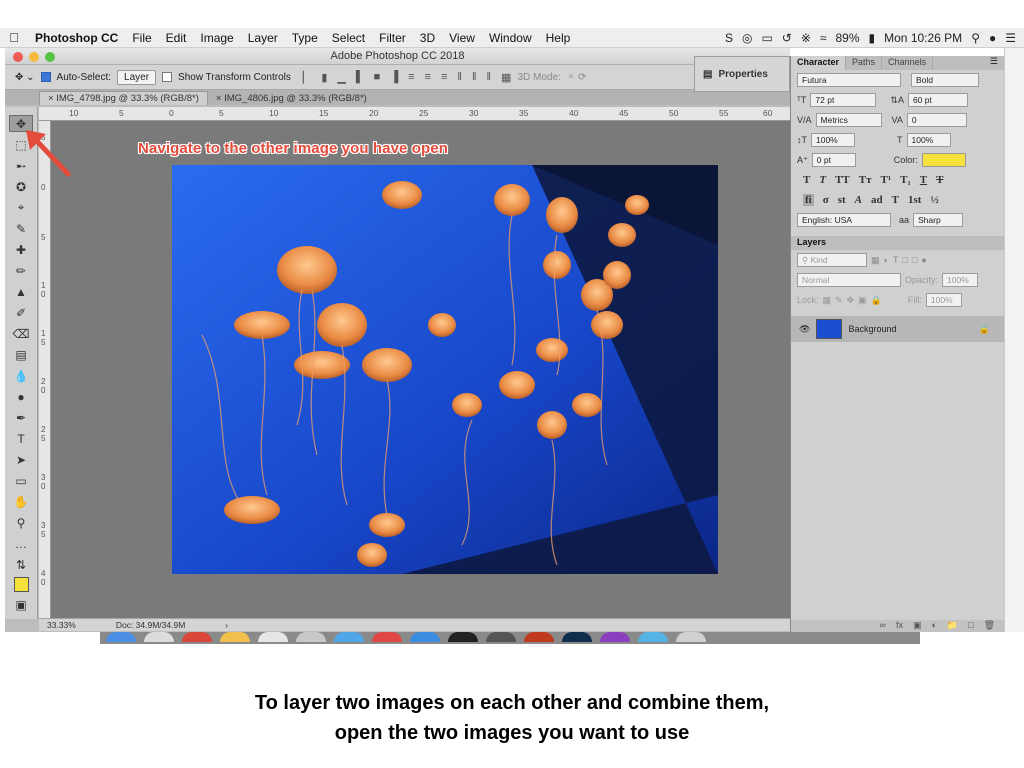 This screenshot has height=768, width=1024. What do you see at coordinates (61, 625) in the screenshot?
I see `zoom-level: 33.33%` at bounding box center [61, 625].